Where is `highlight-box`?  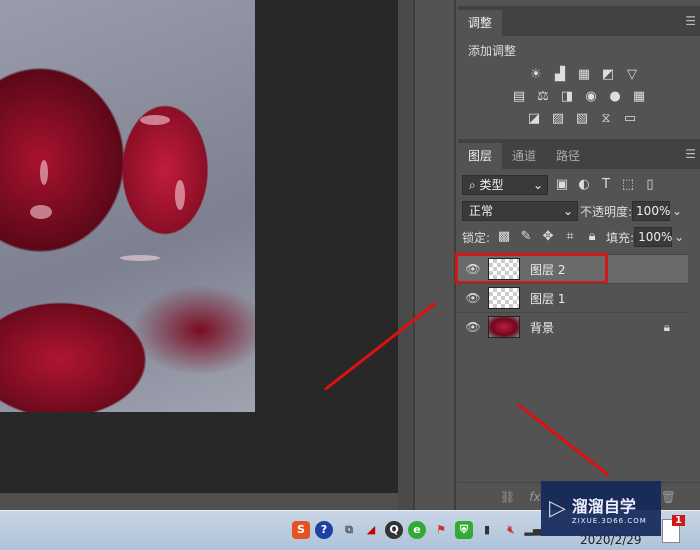
highlight-box is located at coordinates (531, 268).